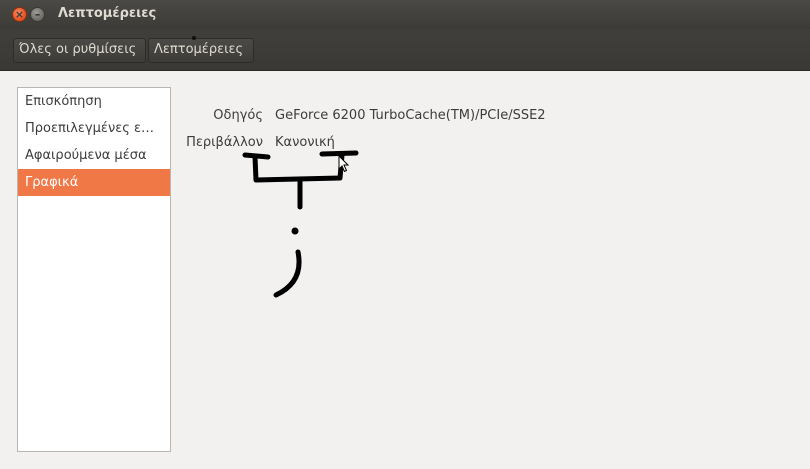  What do you see at coordinates (107, 13) in the screenshot?
I see `window-title: Λεπτομέρειες` at bounding box center [107, 13].